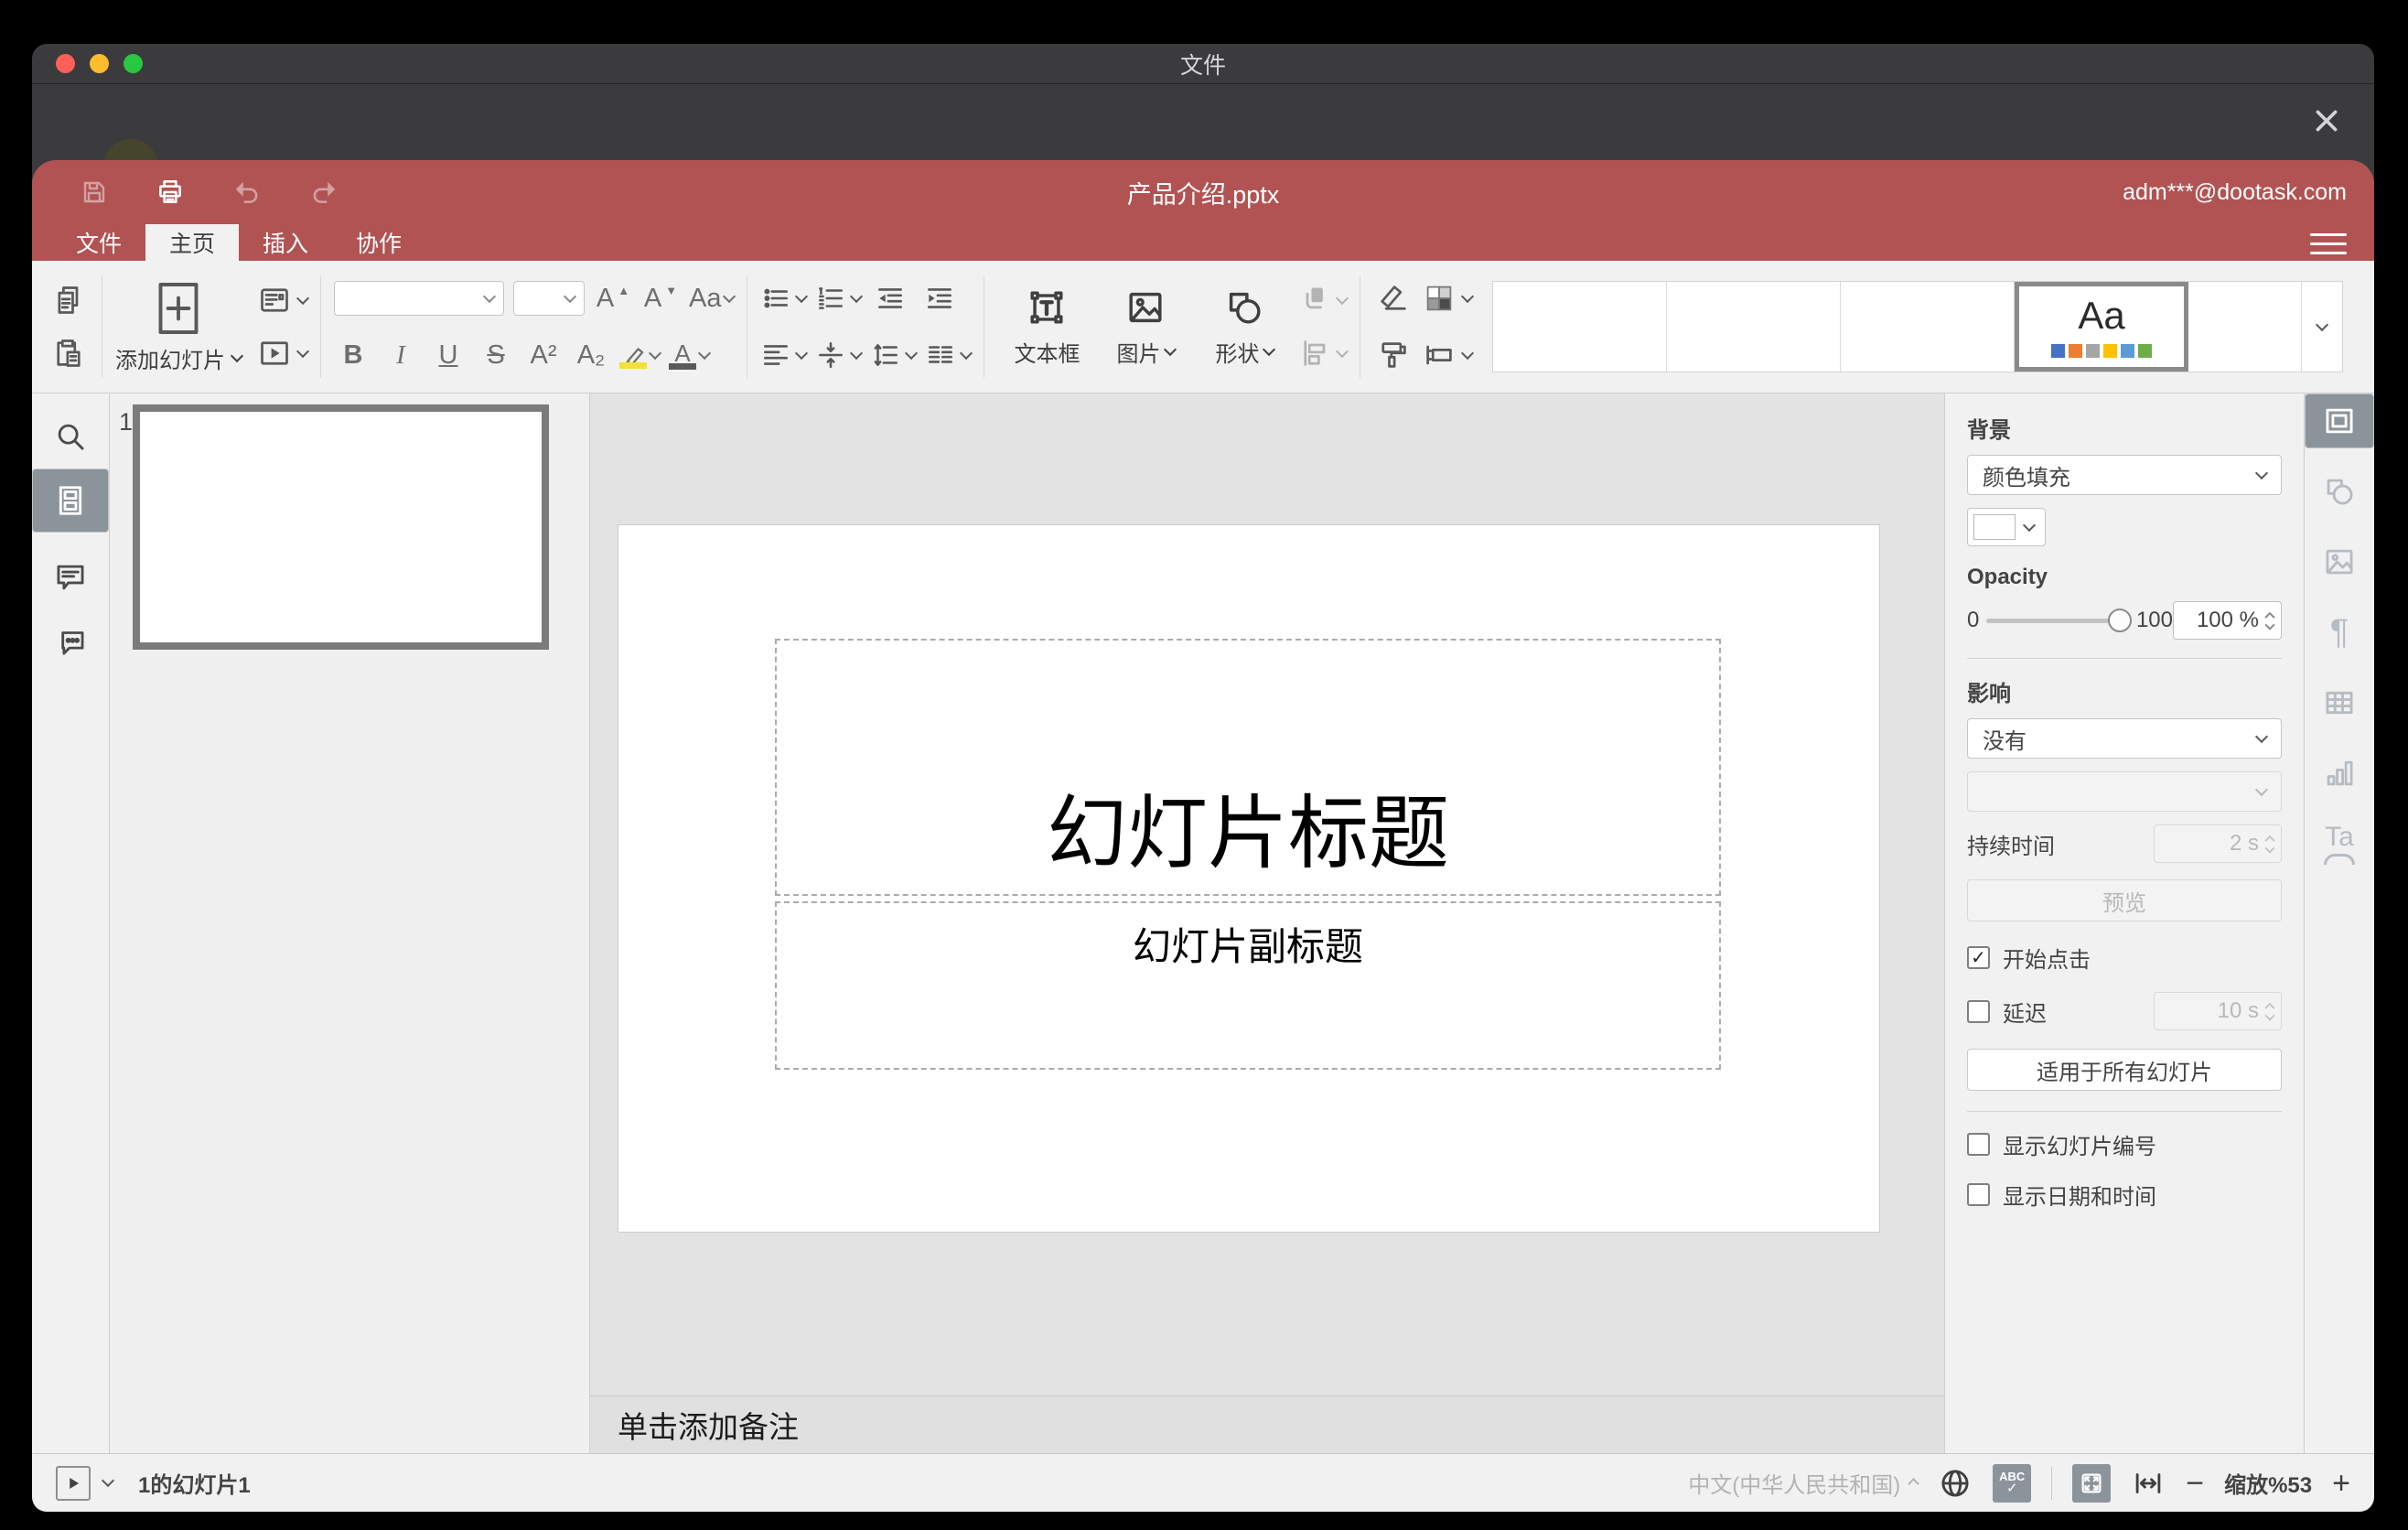 The width and height of the screenshot is (2408, 1530). Describe the element at coordinates (2119, 620) in the screenshot. I see `opacity-slider-thumb` at that location.